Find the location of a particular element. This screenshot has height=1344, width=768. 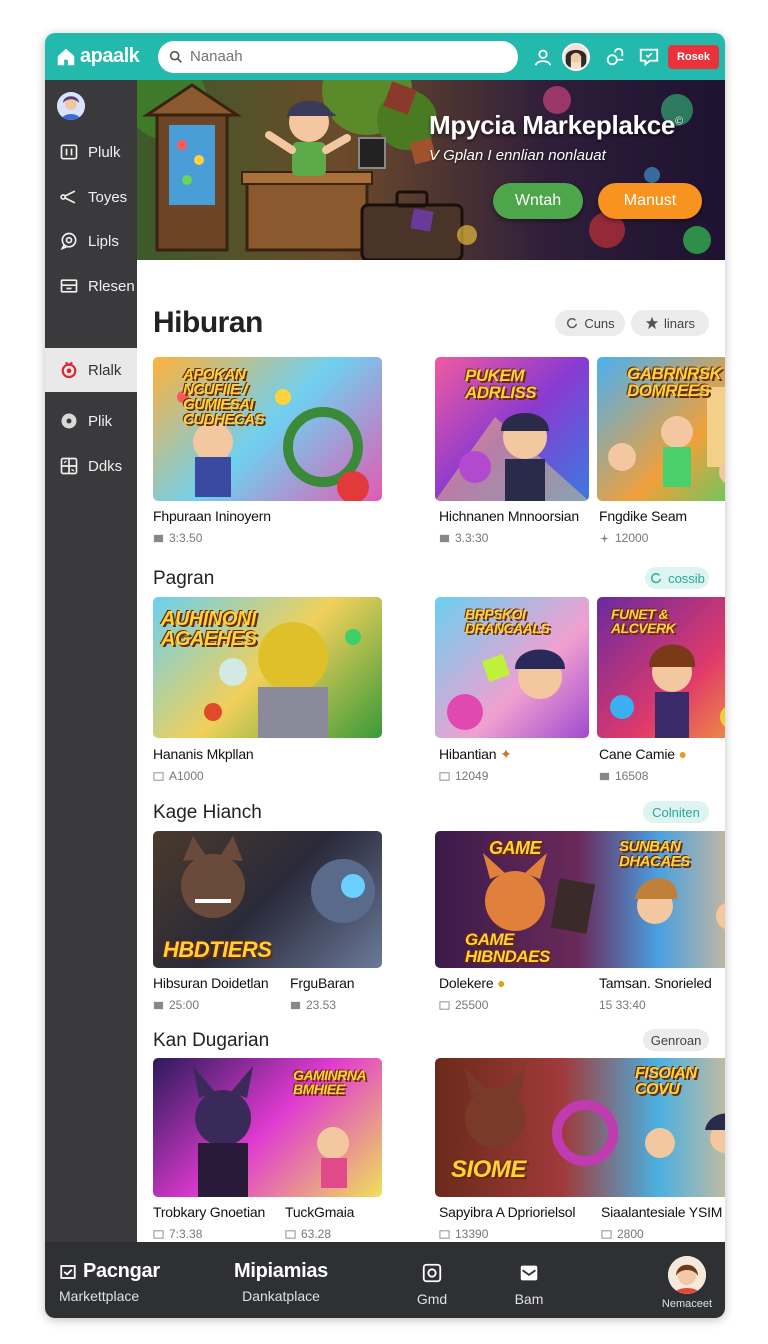

search-input is located at coordinates (340, 56).